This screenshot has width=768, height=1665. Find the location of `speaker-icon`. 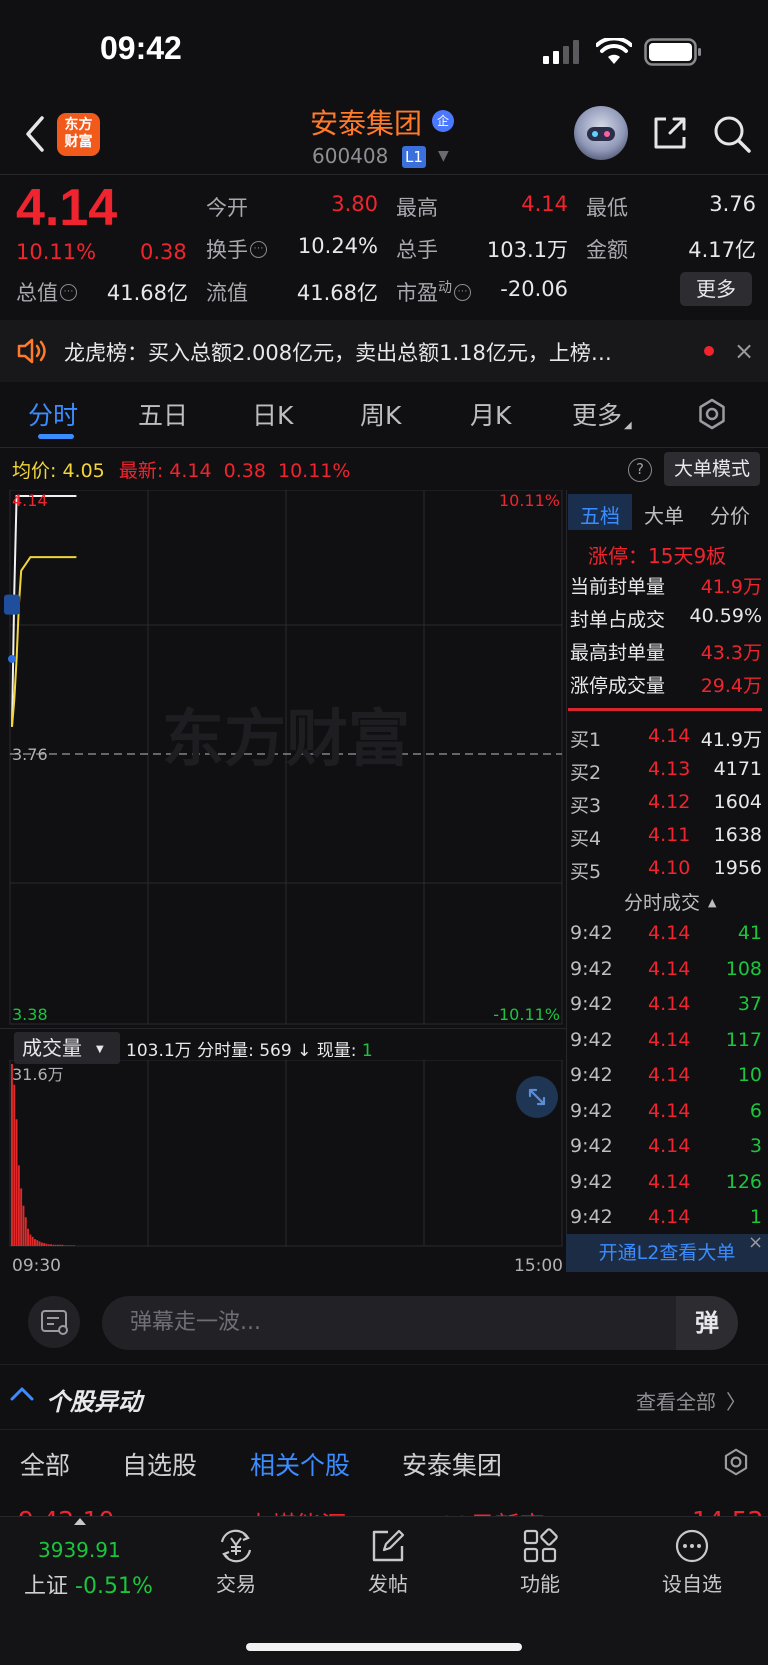

speaker-icon is located at coordinates (31, 351).